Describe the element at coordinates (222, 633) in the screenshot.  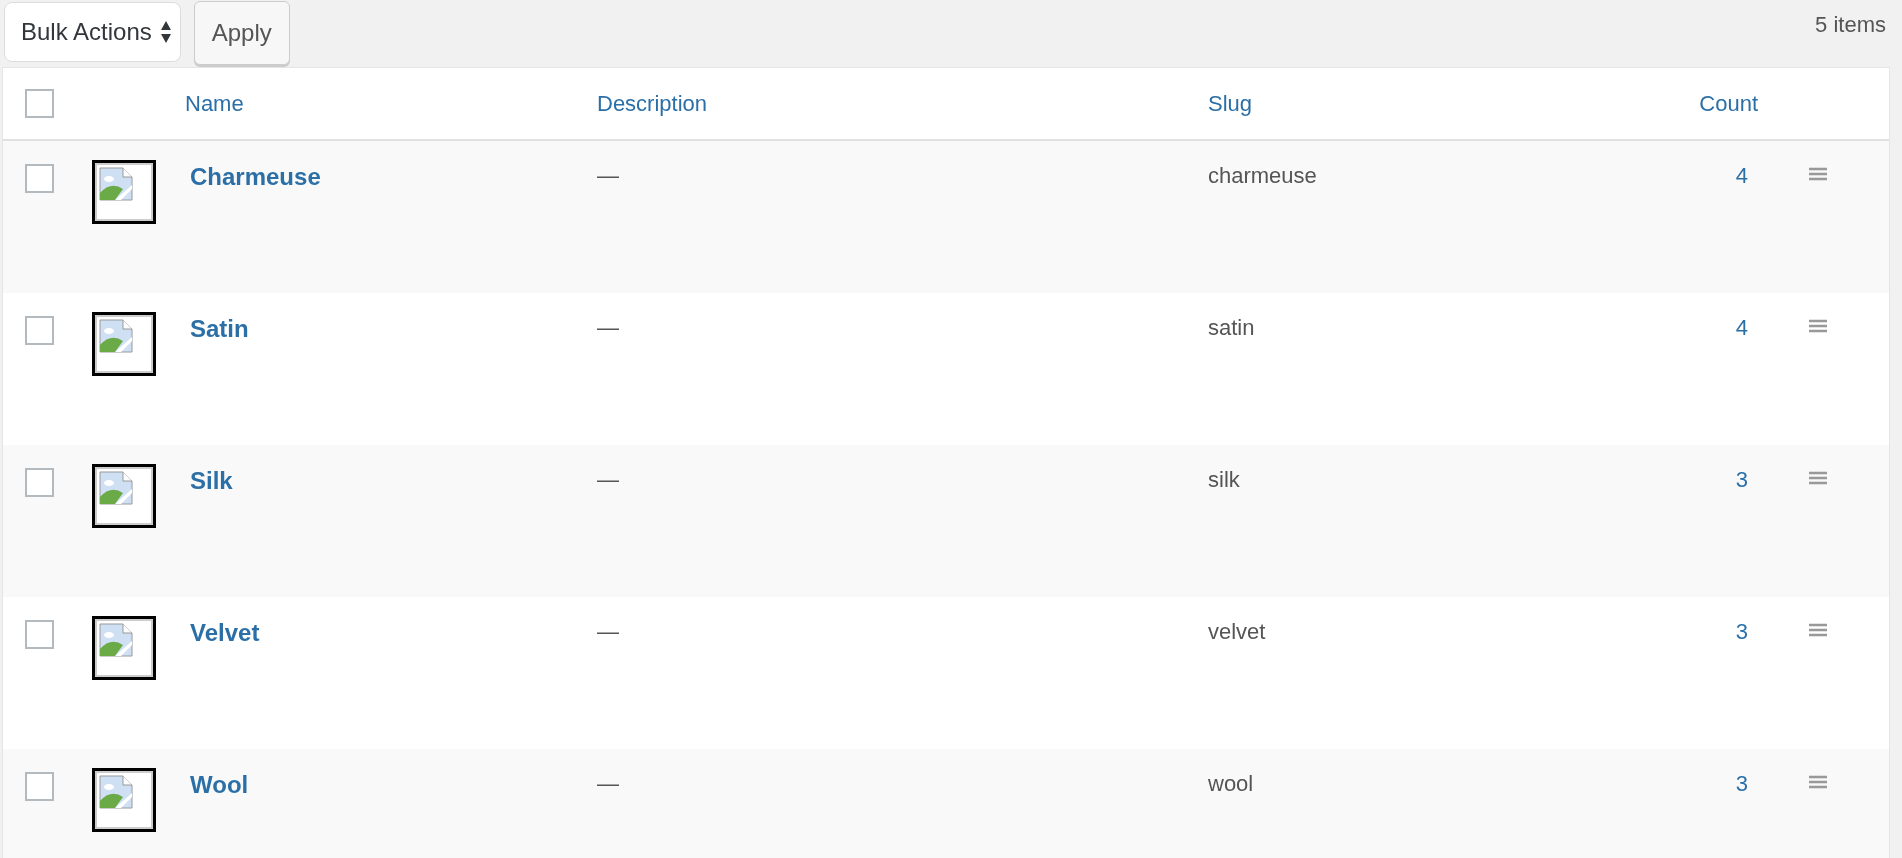
I see `term-name-link: Velvet` at that location.